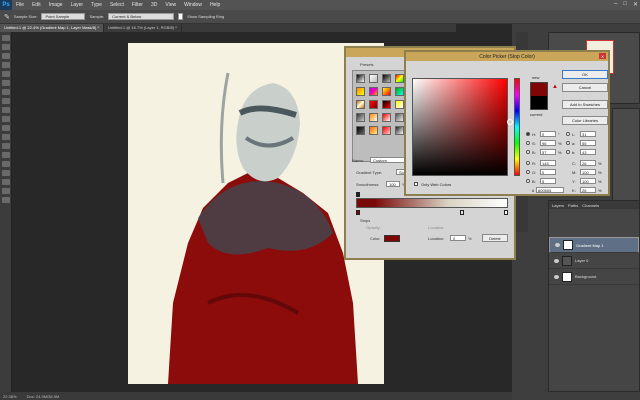 The width and height of the screenshot is (640, 400). Describe the element at coordinates (6, 200) in the screenshot. I see `zoom-tool-icon` at that location.